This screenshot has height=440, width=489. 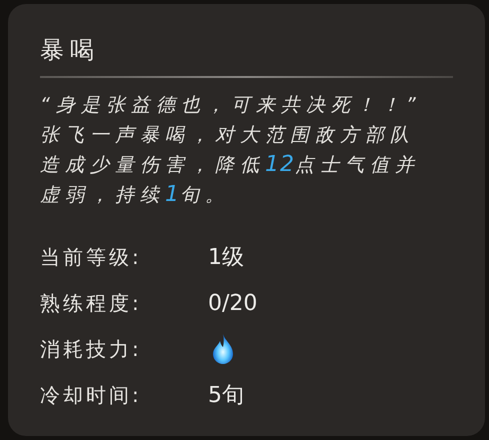 What do you see at coordinates (91, 303) in the screenshot?
I see `stat-label: 熟练程度:` at bounding box center [91, 303].